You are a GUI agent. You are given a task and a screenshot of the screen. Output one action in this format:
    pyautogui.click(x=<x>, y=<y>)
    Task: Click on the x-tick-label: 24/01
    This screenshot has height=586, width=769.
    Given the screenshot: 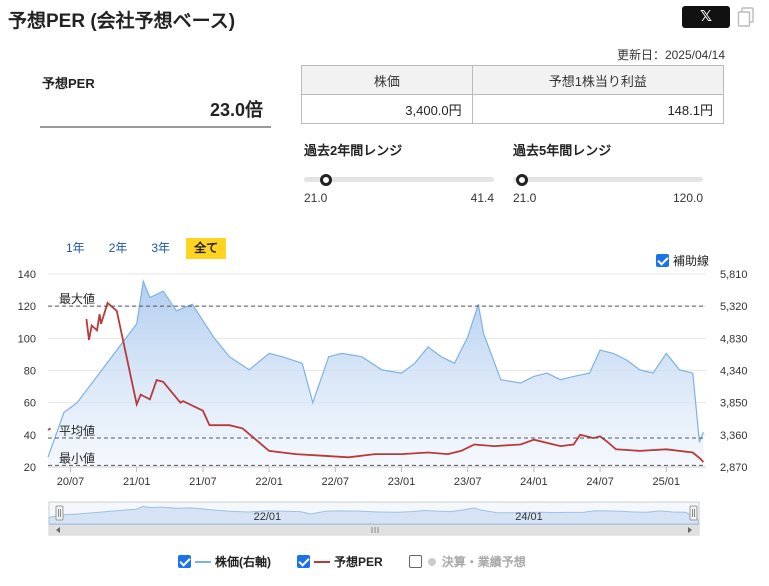 What is the action you would take?
    pyautogui.click(x=534, y=482)
    